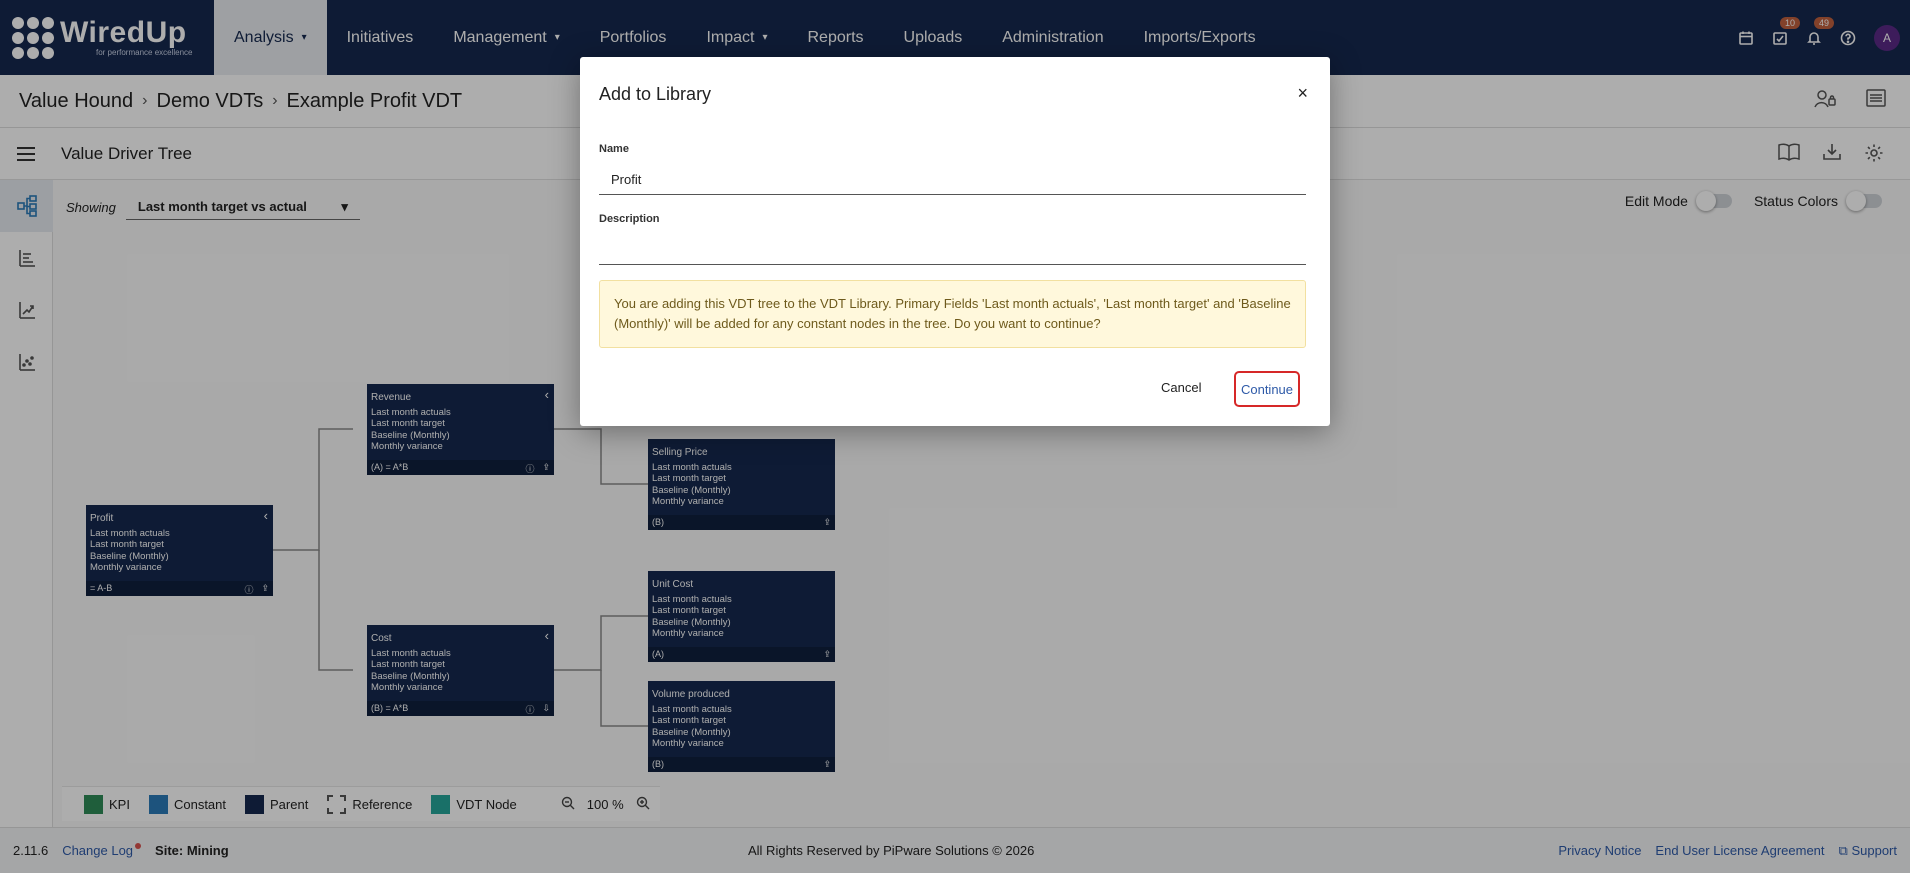  I want to click on description-label: Description, so click(629, 219).